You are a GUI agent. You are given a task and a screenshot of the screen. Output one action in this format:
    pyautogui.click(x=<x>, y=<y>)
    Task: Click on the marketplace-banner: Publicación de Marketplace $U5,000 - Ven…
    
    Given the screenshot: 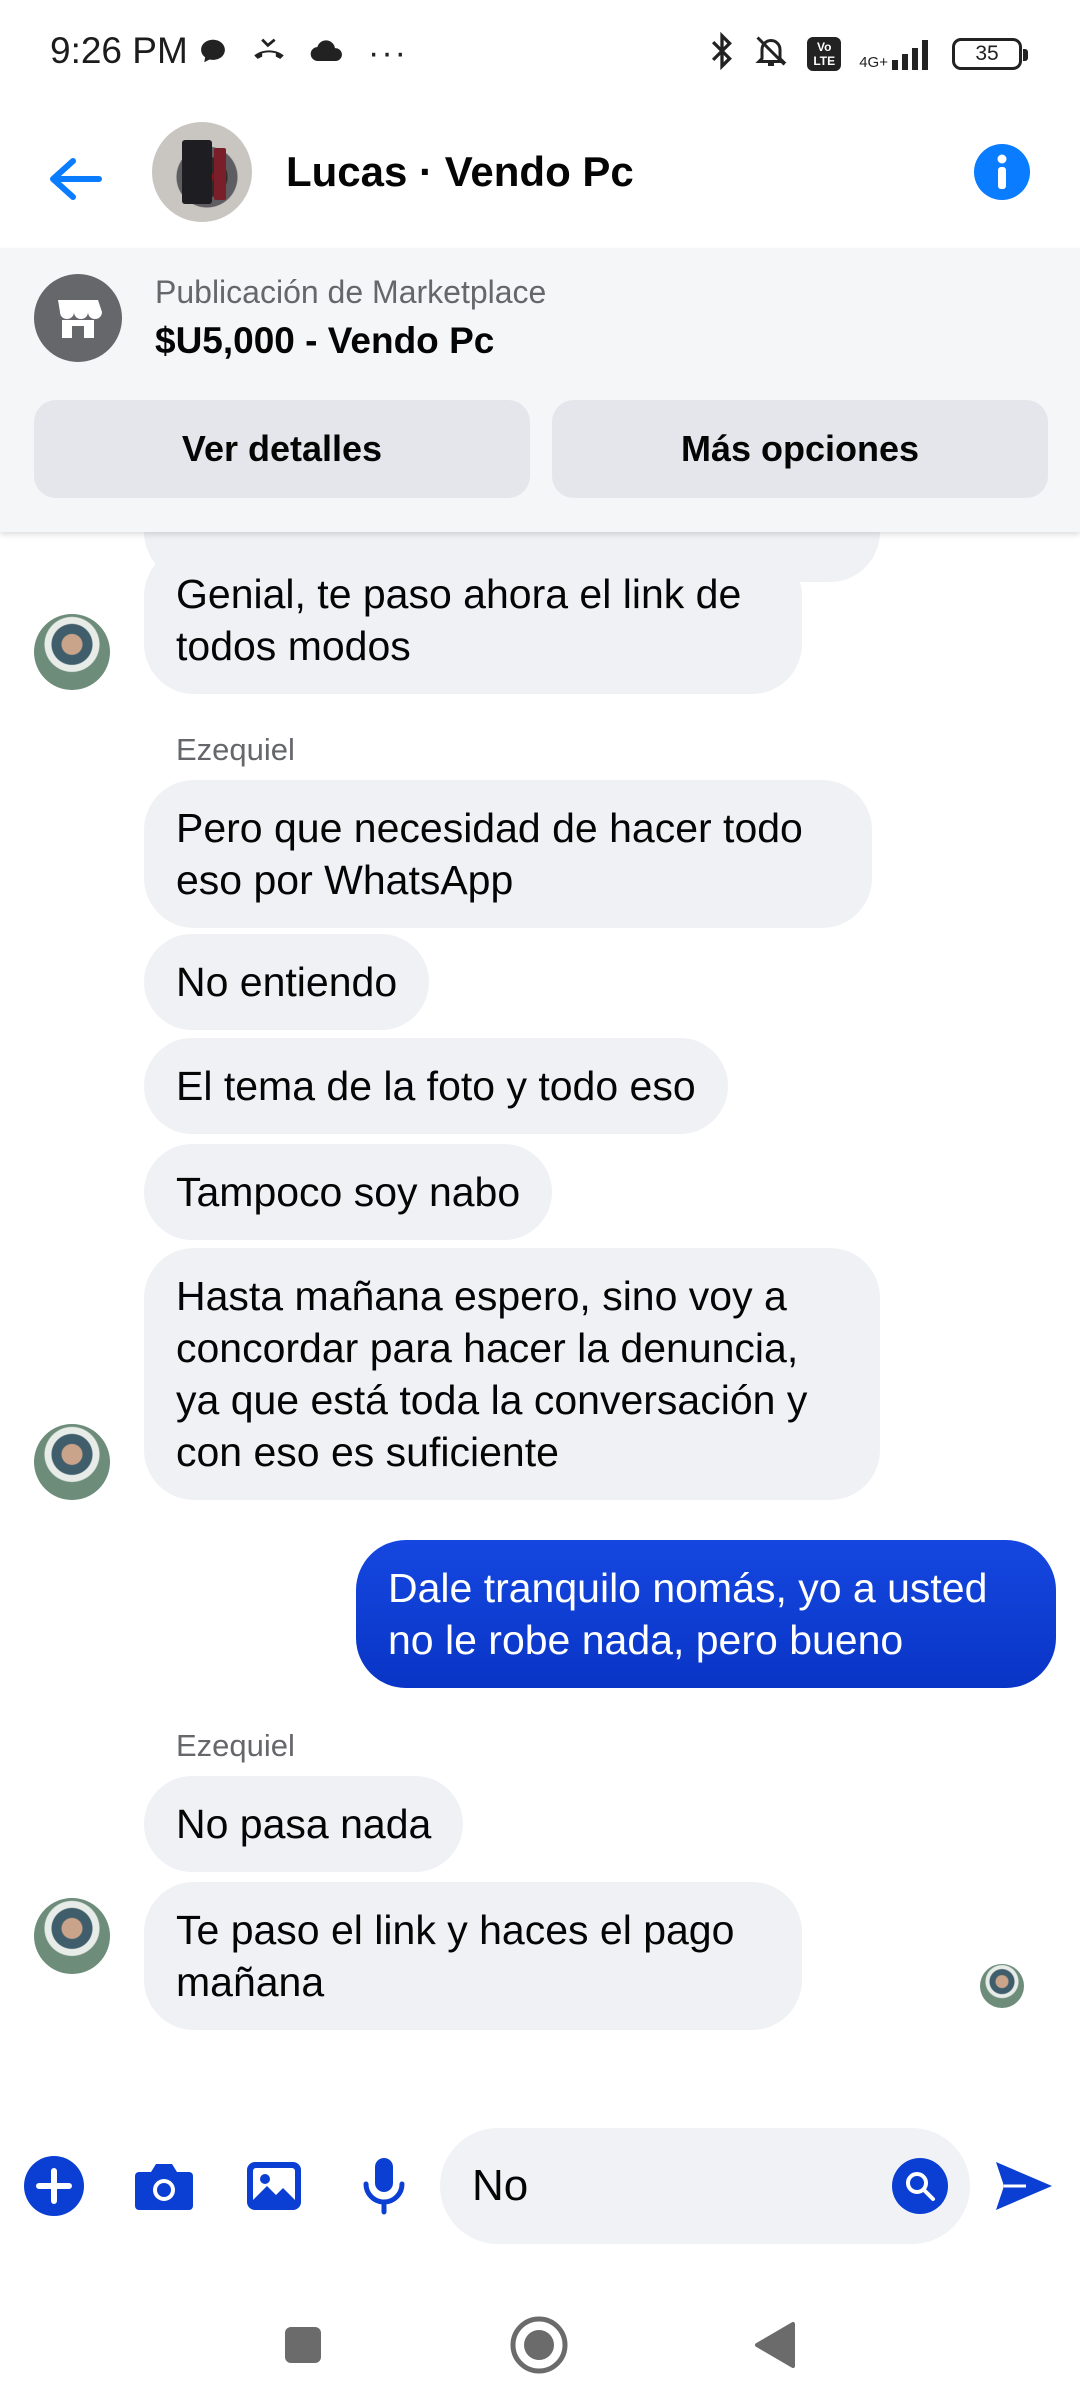 What is the action you would take?
    pyautogui.click(x=540, y=390)
    